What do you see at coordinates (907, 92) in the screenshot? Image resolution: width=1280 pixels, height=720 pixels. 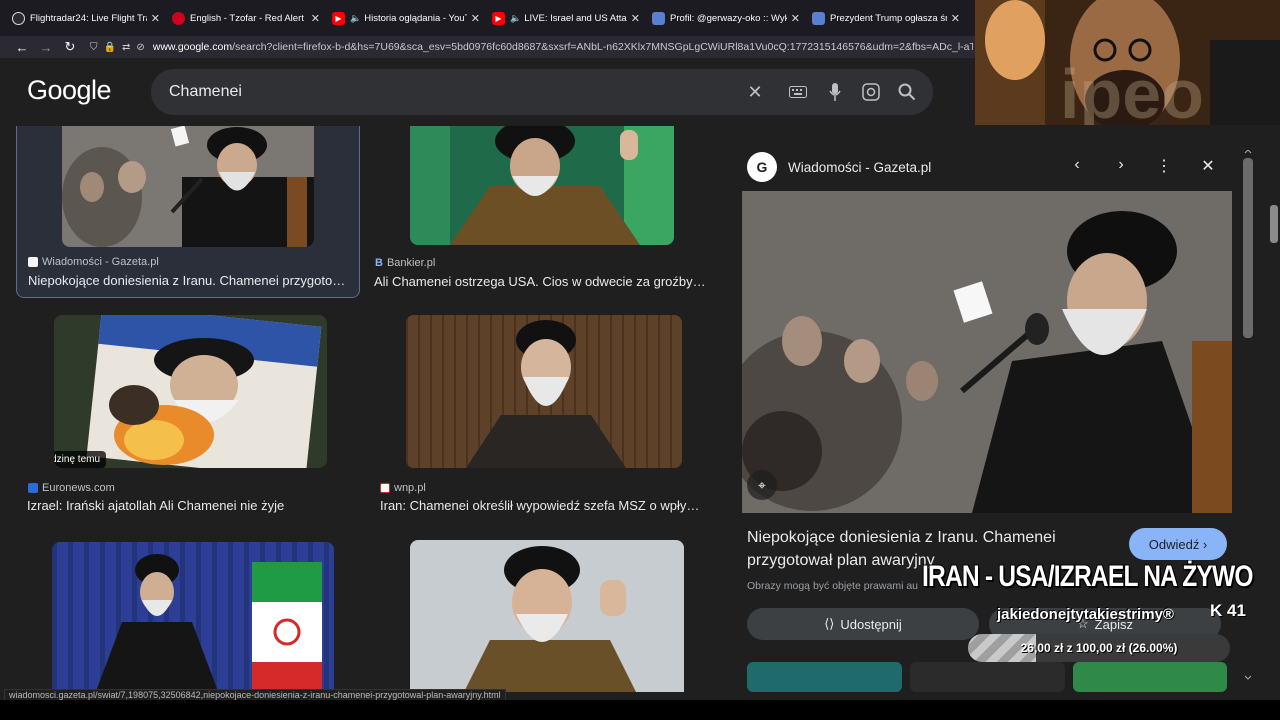 I see `search-icon` at bounding box center [907, 92].